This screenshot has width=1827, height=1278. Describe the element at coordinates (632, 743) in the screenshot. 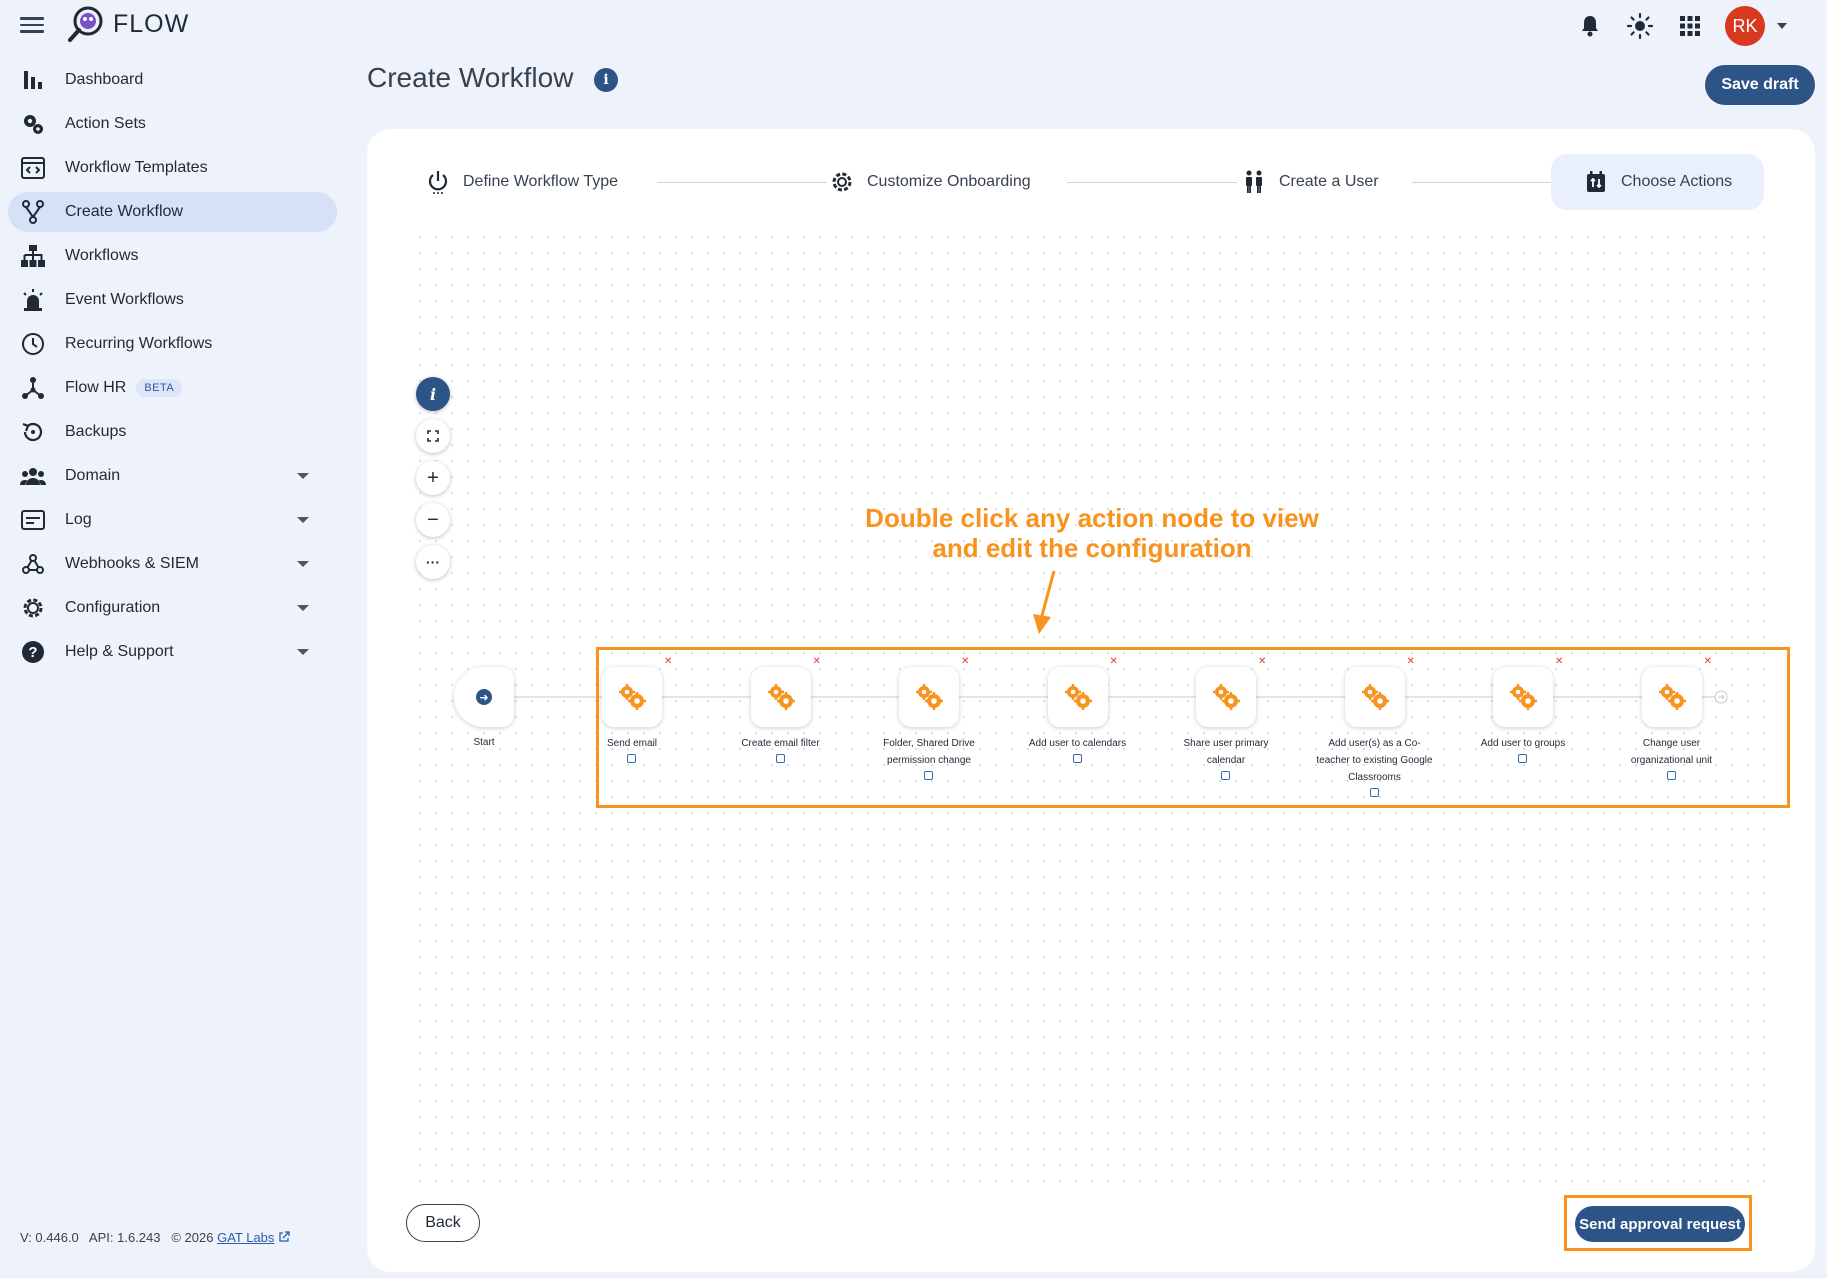

I see `action-node-label: Send email` at that location.